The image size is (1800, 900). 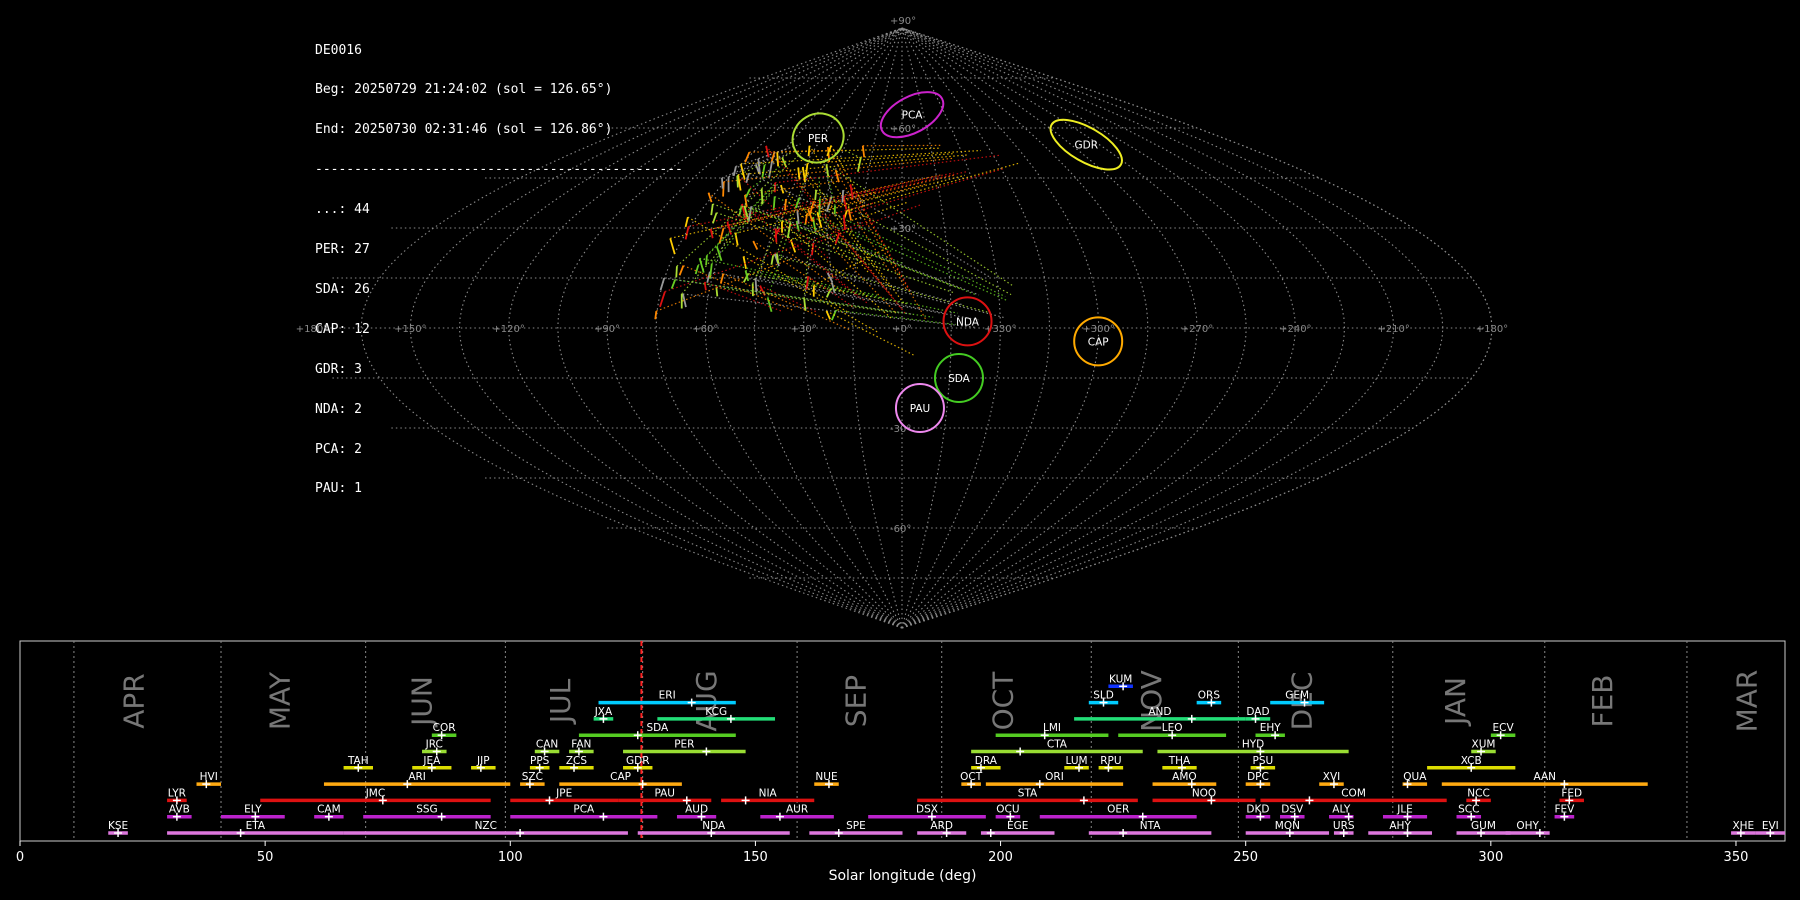 What do you see at coordinates (755, 857) in the screenshot?
I see `x-tick-label: 150` at bounding box center [755, 857].